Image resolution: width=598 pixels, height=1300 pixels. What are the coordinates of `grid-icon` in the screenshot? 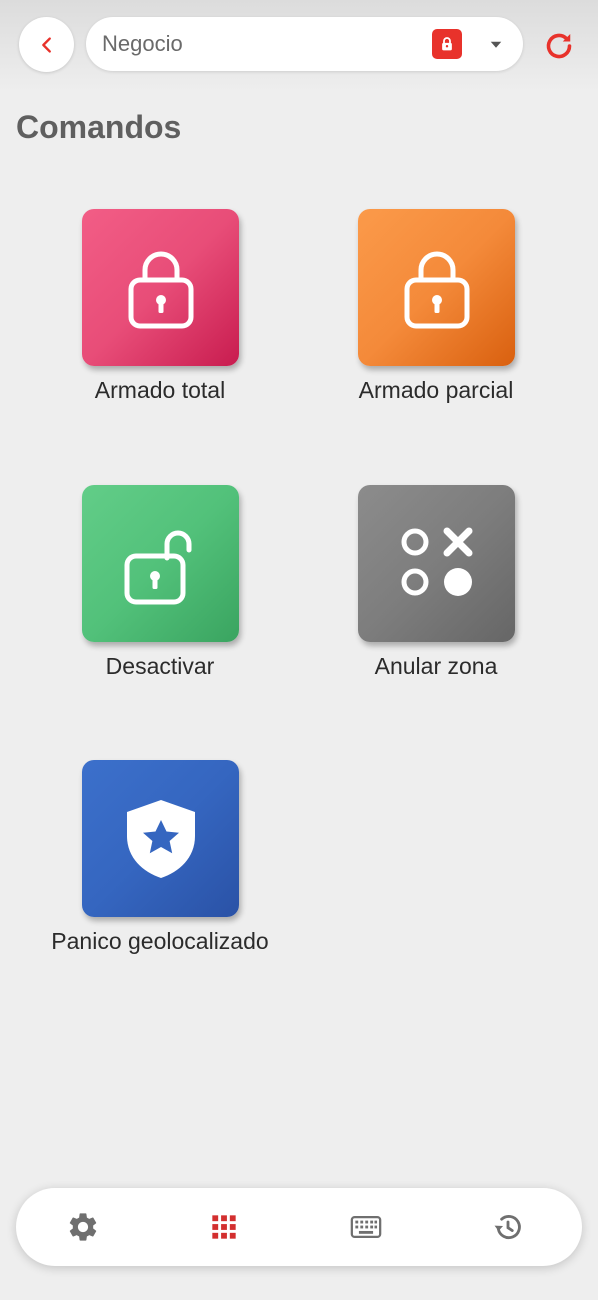 It's located at (224, 1227).